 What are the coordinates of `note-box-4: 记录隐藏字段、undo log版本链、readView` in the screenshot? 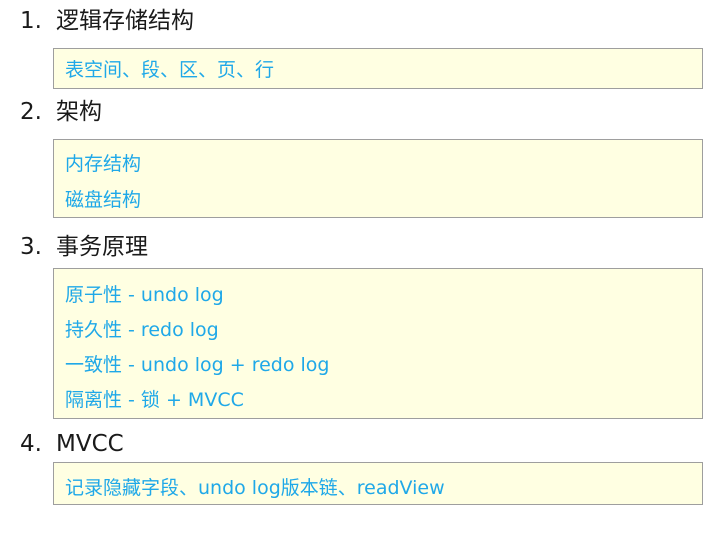 It's located at (378, 483).